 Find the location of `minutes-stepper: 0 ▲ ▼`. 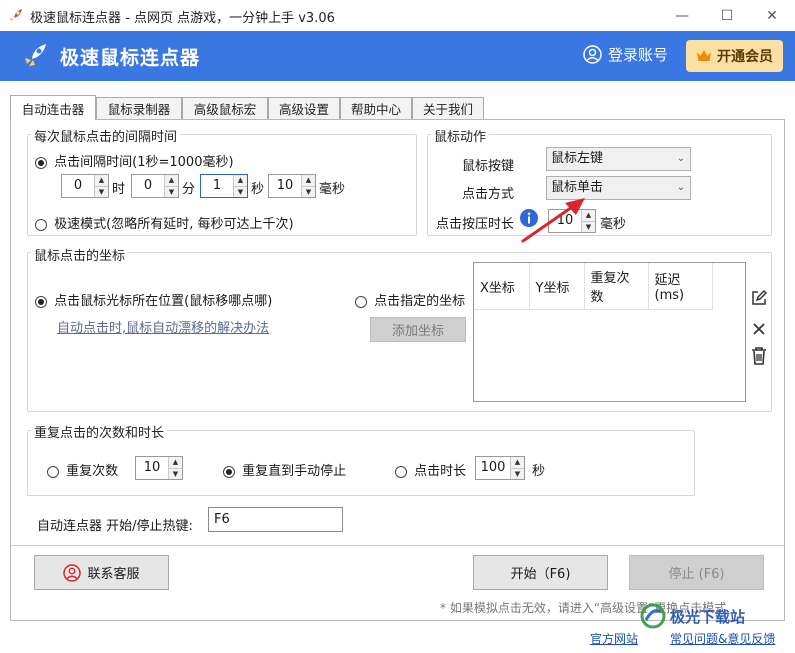

minutes-stepper: 0 ▲ ▼ is located at coordinates (155, 186).